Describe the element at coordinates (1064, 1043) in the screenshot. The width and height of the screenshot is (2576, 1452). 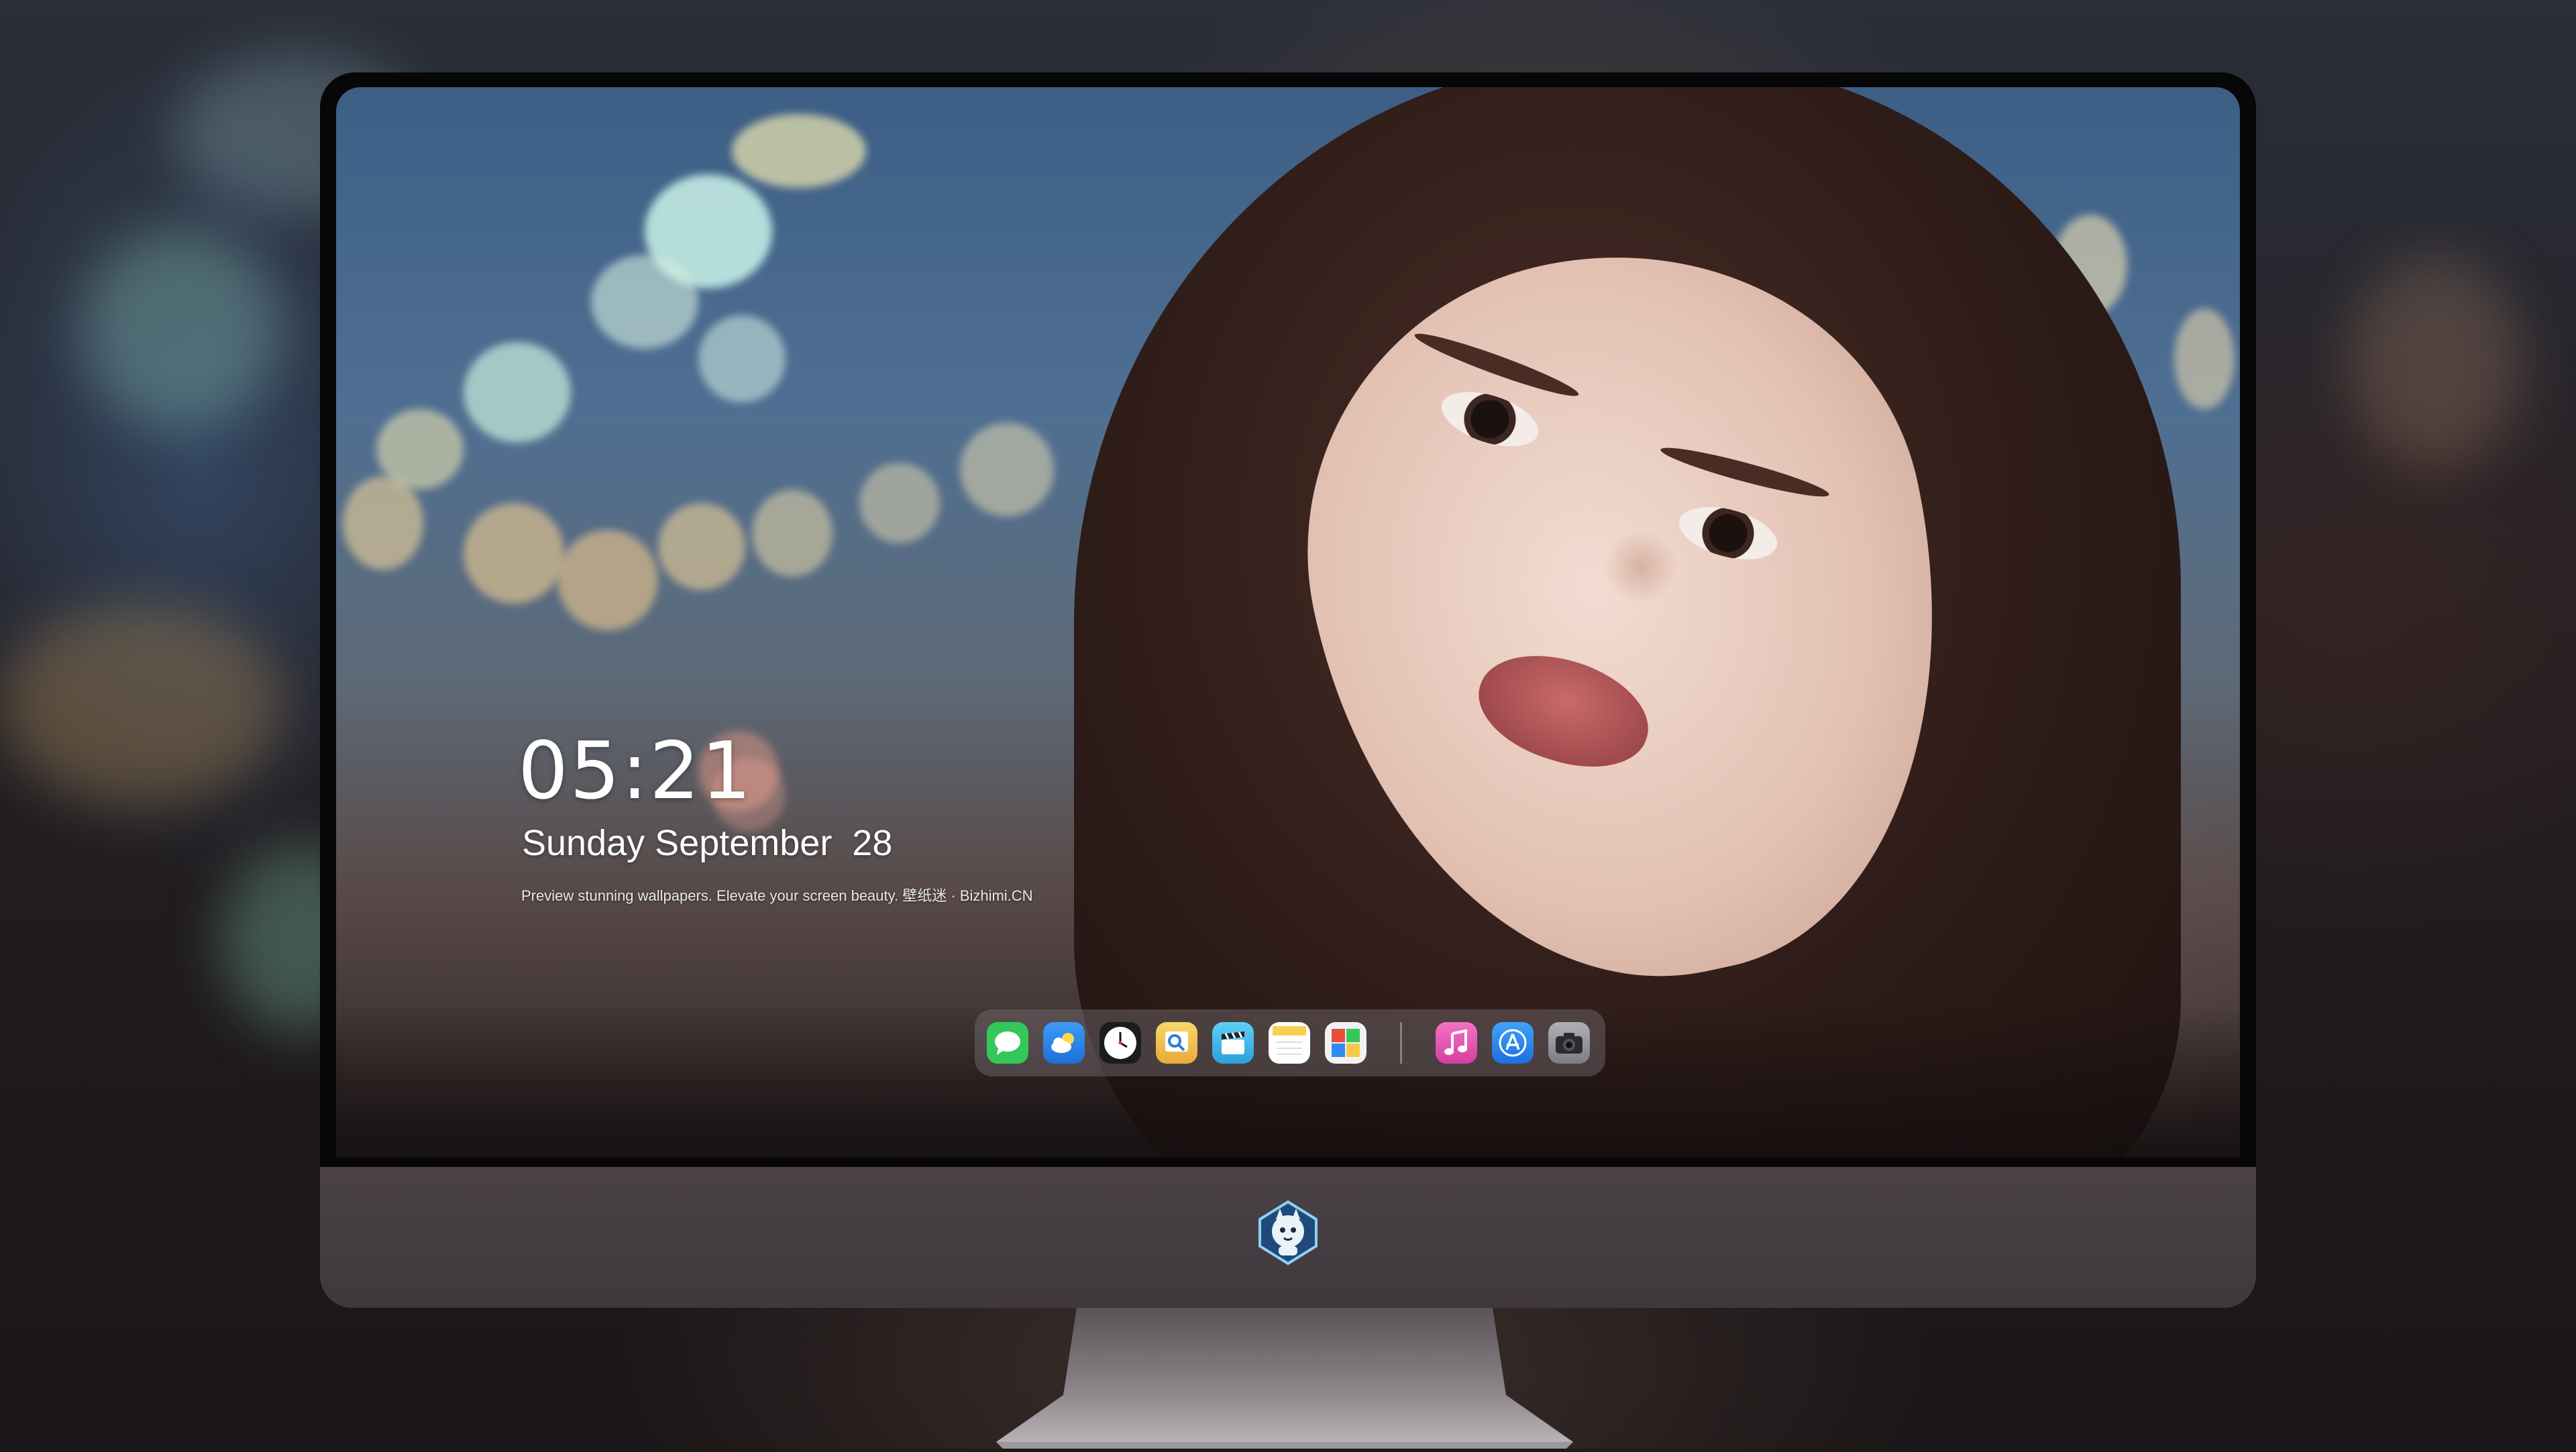
I see `weather-icon` at that location.